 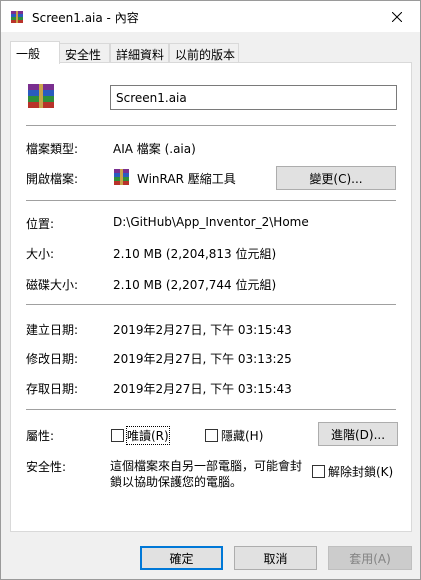 What do you see at coordinates (35, 52) in the screenshot?
I see `tab-general: 一般` at bounding box center [35, 52].